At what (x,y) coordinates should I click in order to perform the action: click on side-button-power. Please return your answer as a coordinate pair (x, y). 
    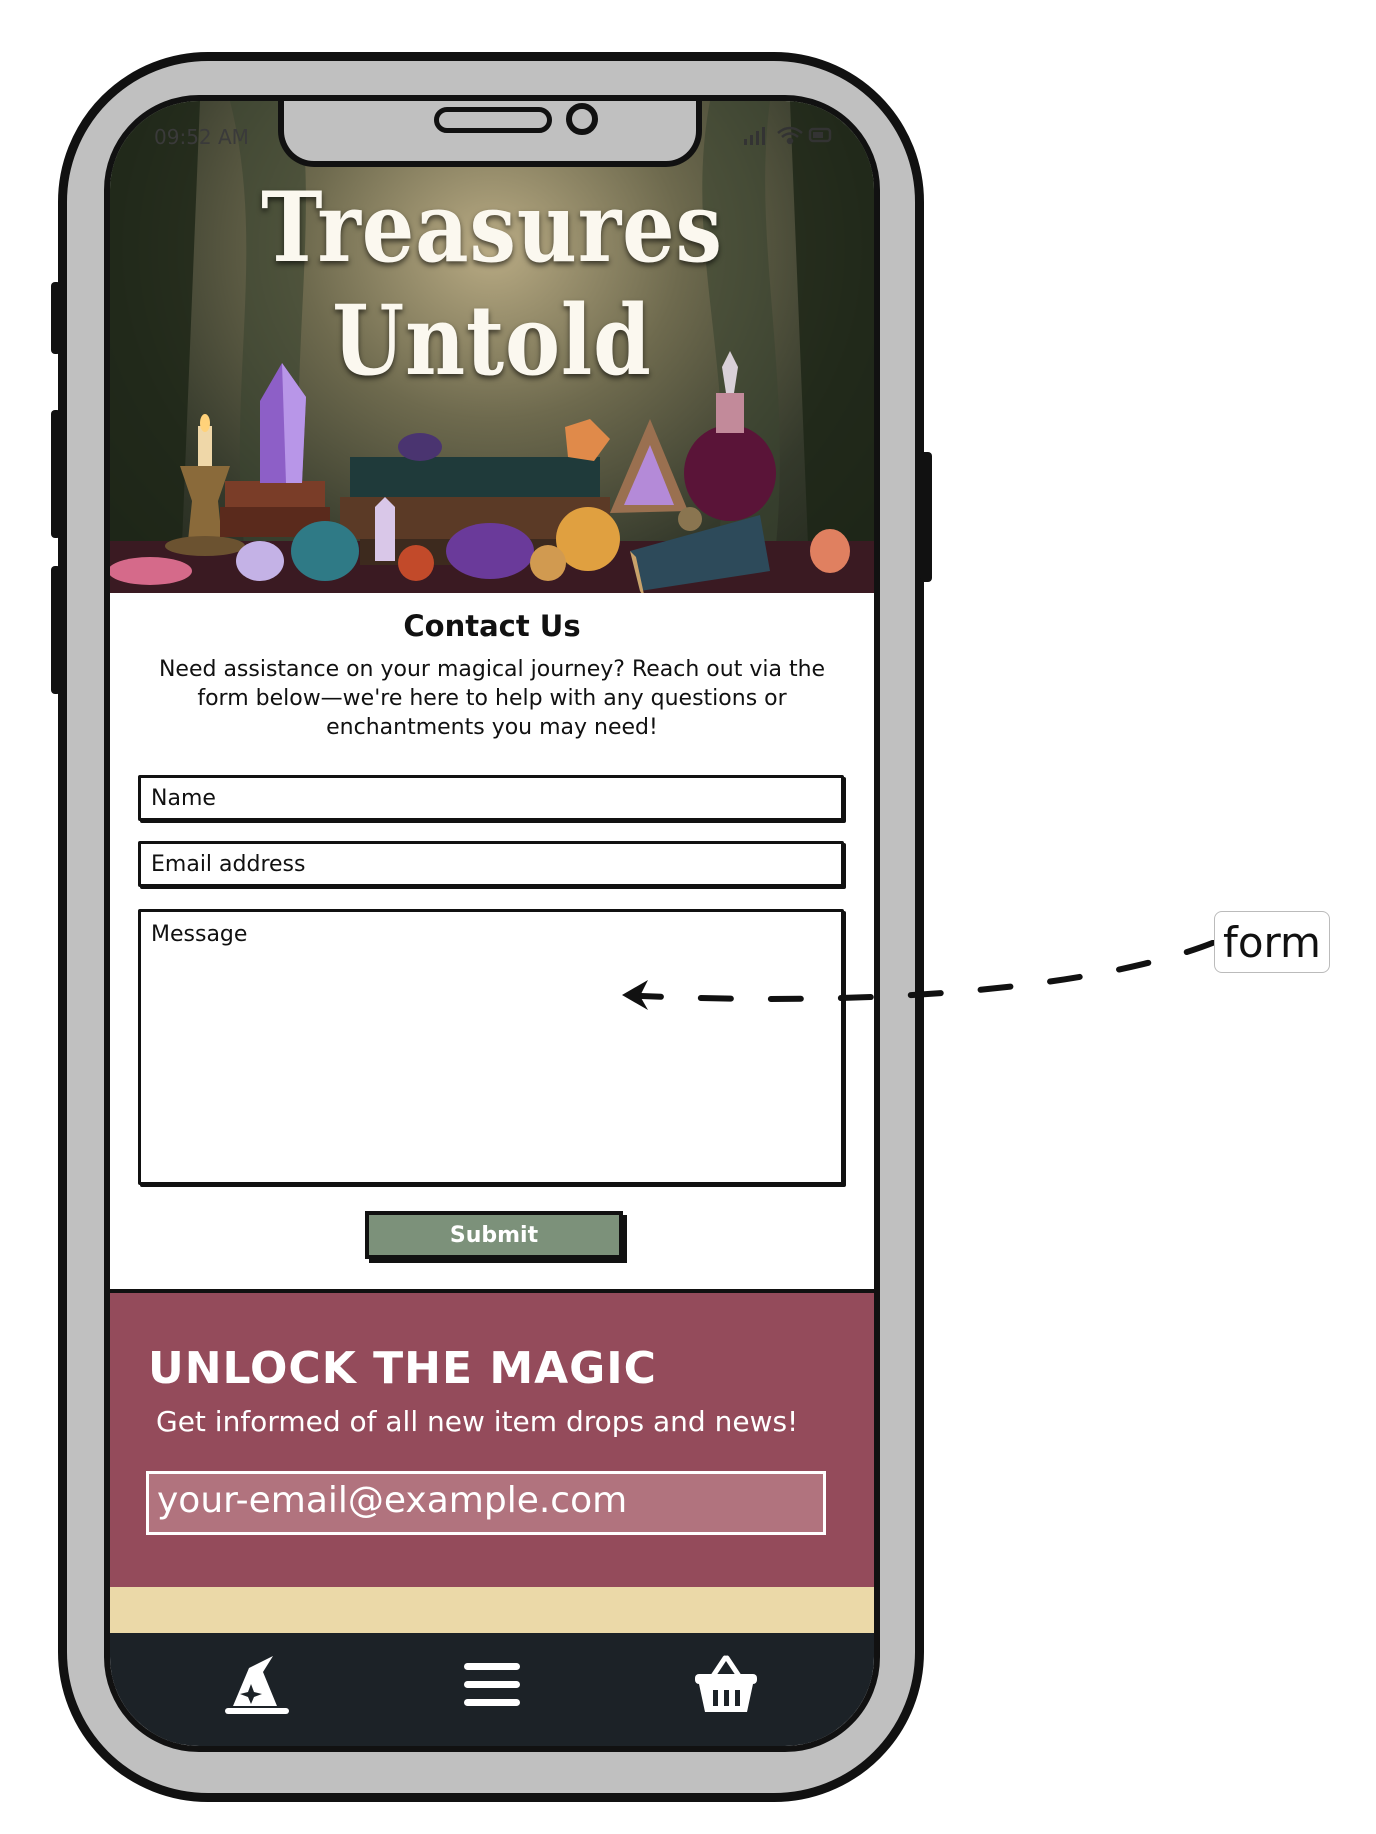
    Looking at the image, I should click on (926, 517).